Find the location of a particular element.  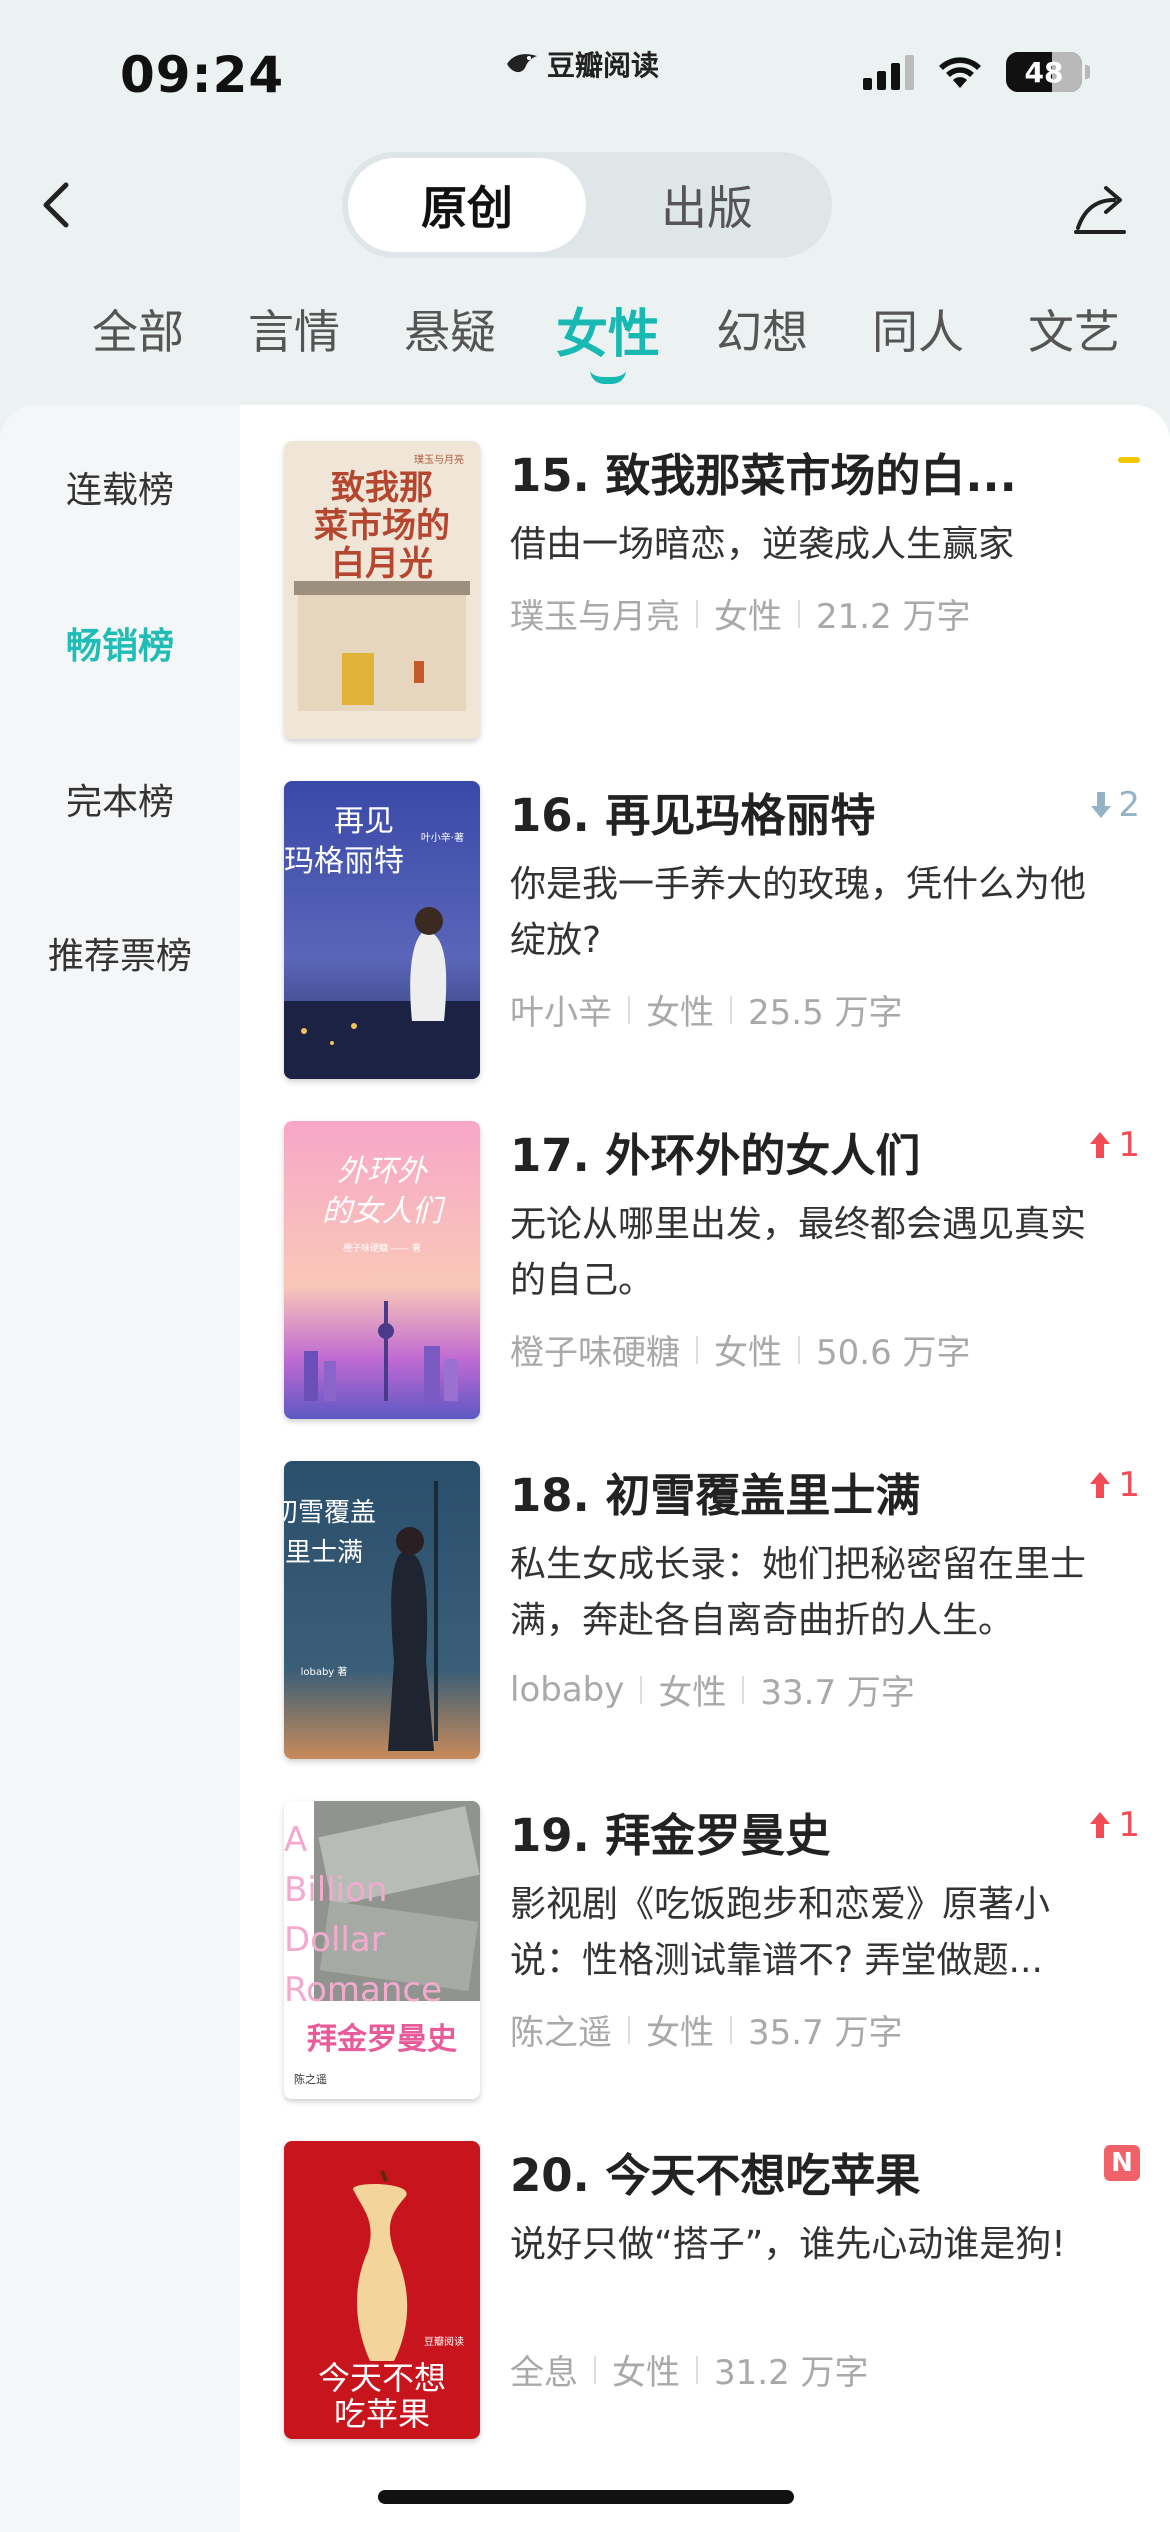

tab-literary: 文艺 is located at coordinates (1074, 329).